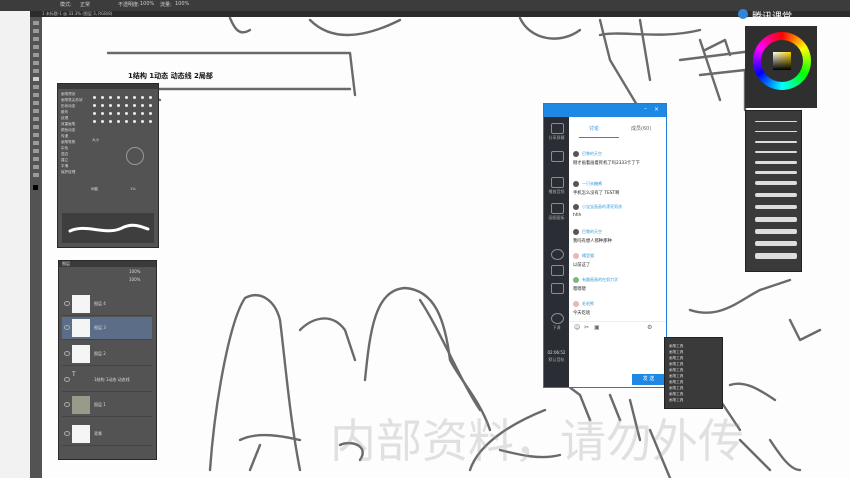 This screenshot has width=850, height=478. I want to click on message-text: 手机怎么没有了 TEST啊, so click(596, 193).